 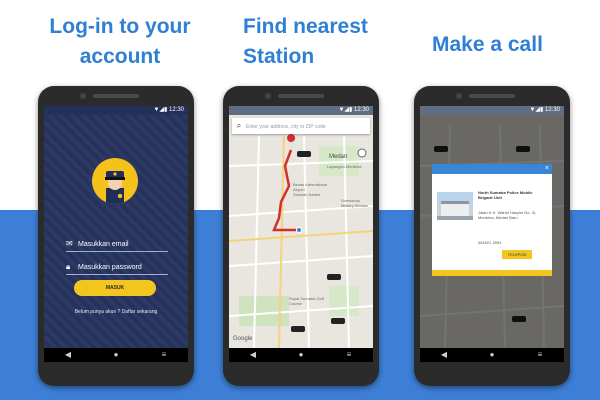 What do you see at coordinates (115, 288) in the screenshot?
I see `login-button: MASUK` at bounding box center [115, 288].